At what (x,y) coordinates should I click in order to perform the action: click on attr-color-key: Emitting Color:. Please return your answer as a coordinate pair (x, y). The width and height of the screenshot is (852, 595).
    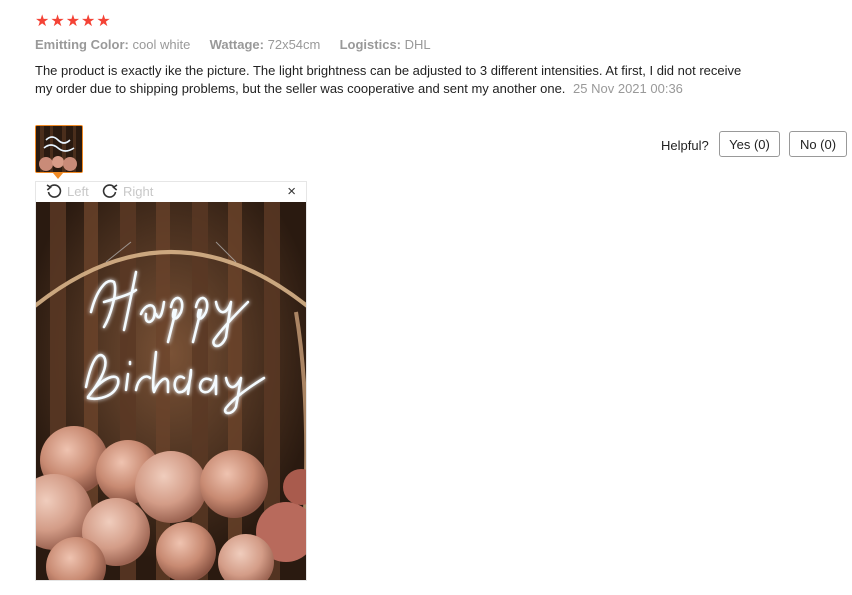
    Looking at the image, I should click on (82, 44).